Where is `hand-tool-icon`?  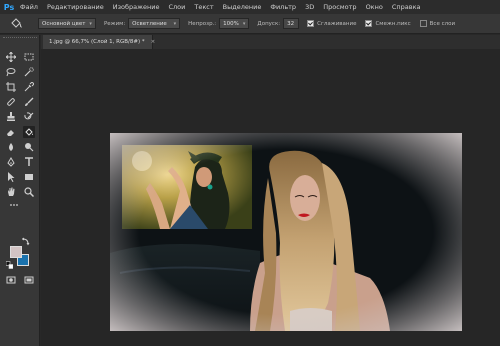 hand-tool-icon is located at coordinates (11, 192).